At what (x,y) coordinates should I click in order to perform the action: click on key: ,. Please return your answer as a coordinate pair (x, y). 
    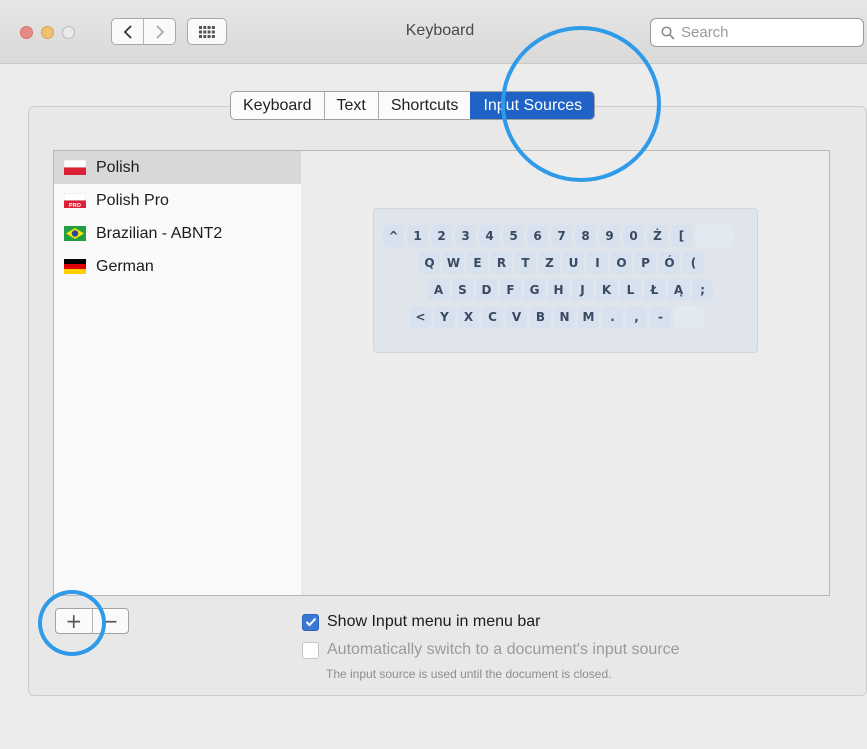
    Looking at the image, I should click on (636, 317).